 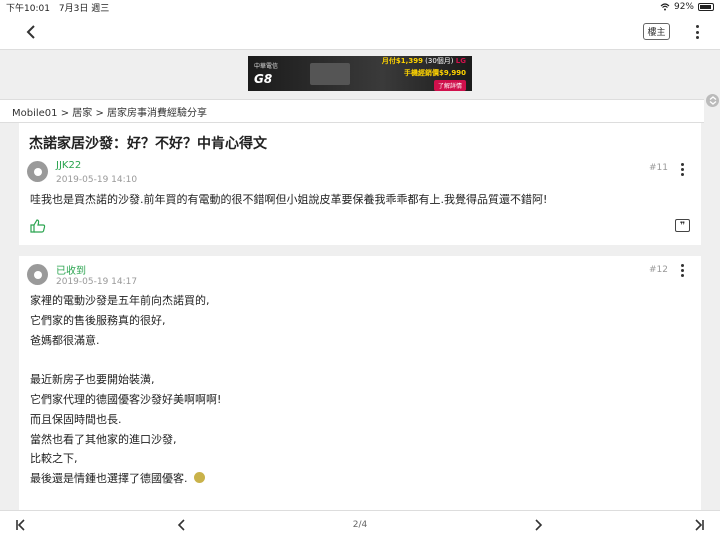 I want to click on chevron-up-down-icon, so click(x=712, y=100).